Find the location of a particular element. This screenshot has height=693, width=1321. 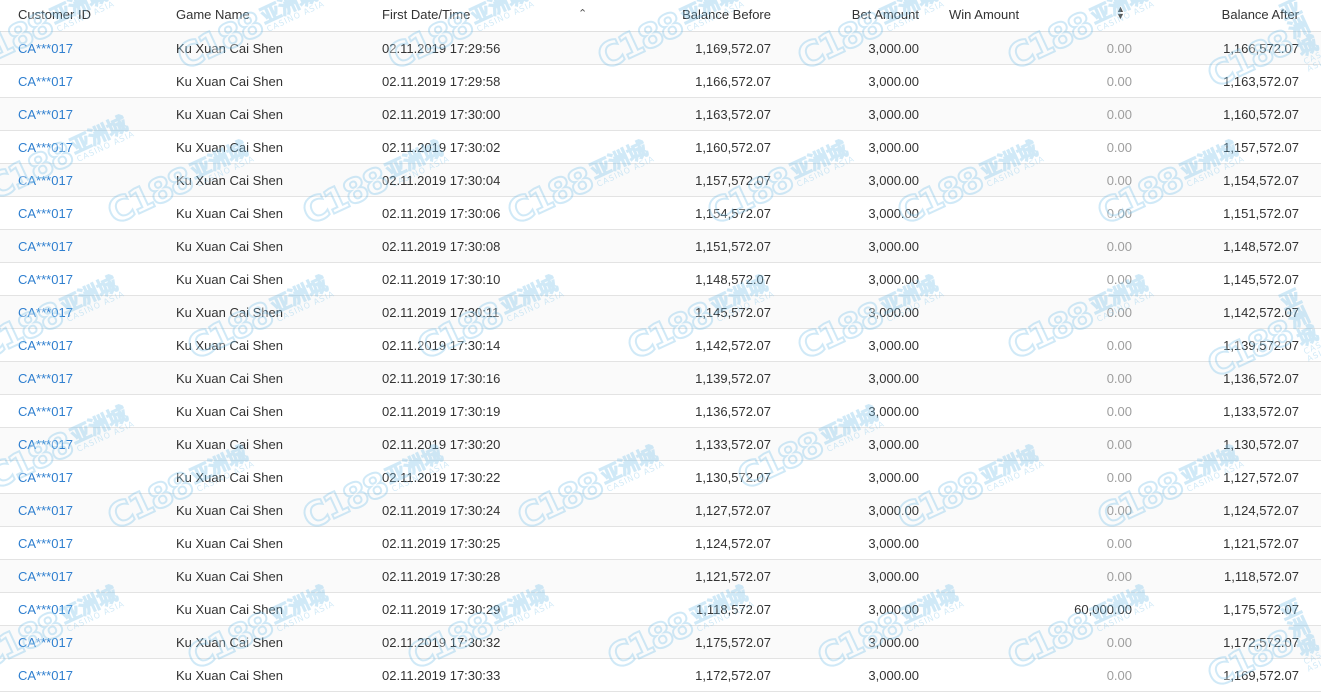

header-game-name: Game Name is located at coordinates (271, 15).